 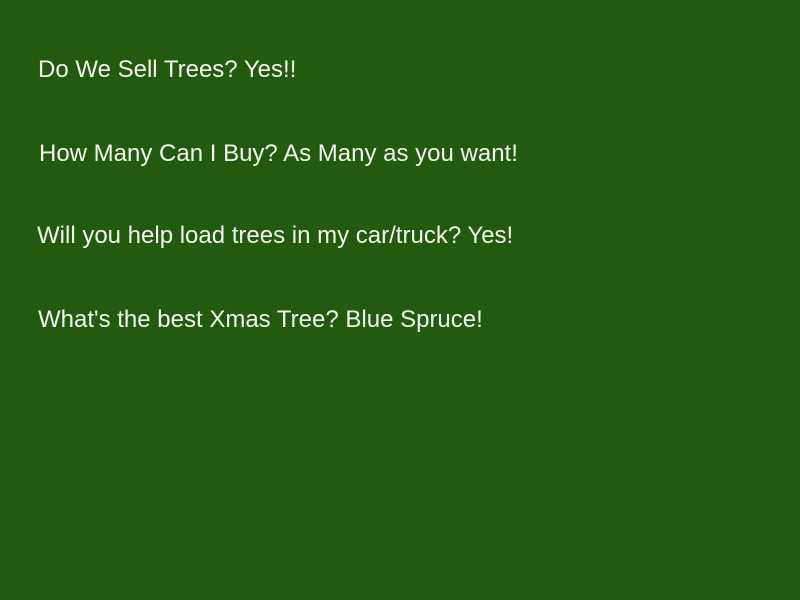 What do you see at coordinates (260, 319) in the screenshot?
I see `faq-item-best-tree: What's the best Xmas Tree? Blue Spruce!` at bounding box center [260, 319].